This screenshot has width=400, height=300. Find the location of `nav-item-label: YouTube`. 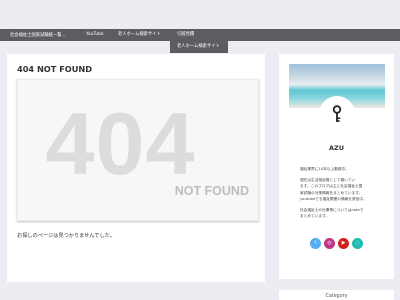

nav-item-label: YouTube is located at coordinates (95, 34).